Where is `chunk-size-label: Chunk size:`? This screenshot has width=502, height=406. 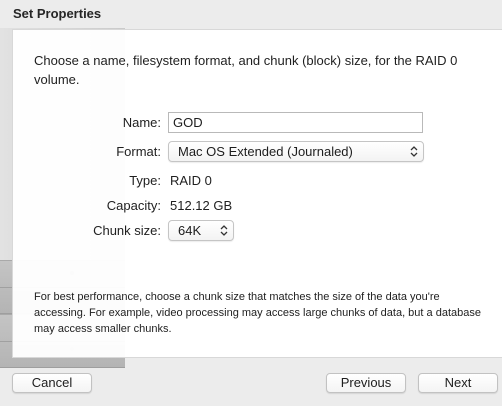 chunk-size-label: Chunk size: is located at coordinates (127, 230).